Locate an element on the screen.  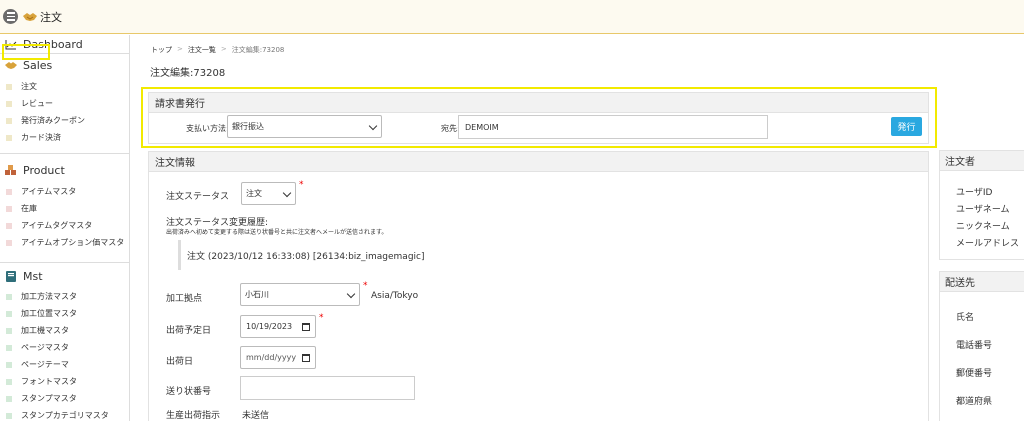
order-status-label: 注文ステータス is located at coordinates (198, 197).